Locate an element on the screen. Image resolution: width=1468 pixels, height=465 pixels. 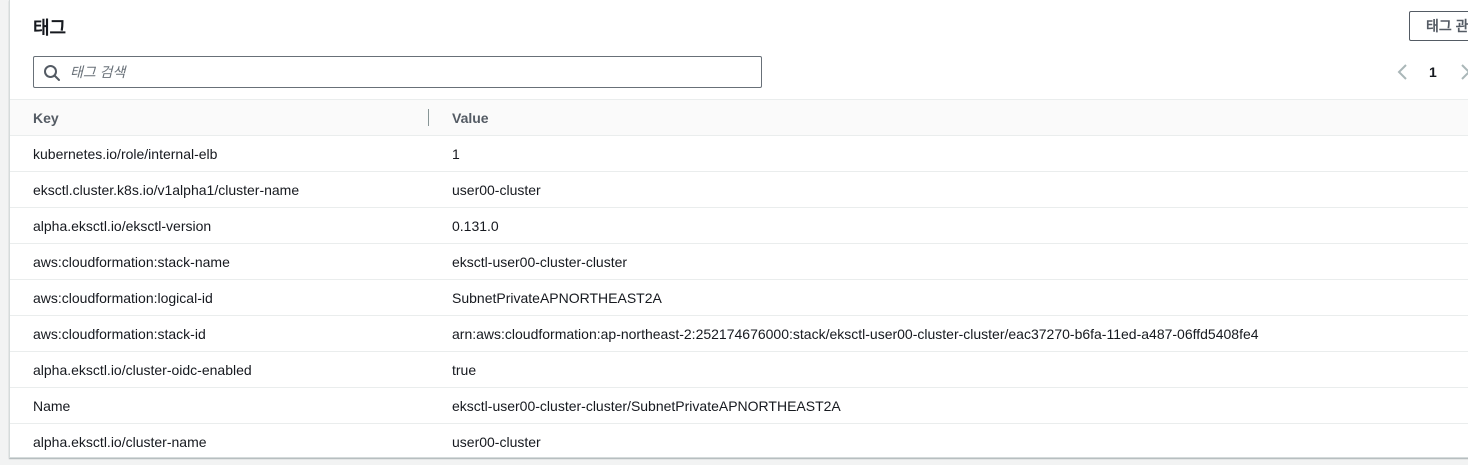
tag-key-cell: aws:cloudformation:stack-name is located at coordinates (219, 261).